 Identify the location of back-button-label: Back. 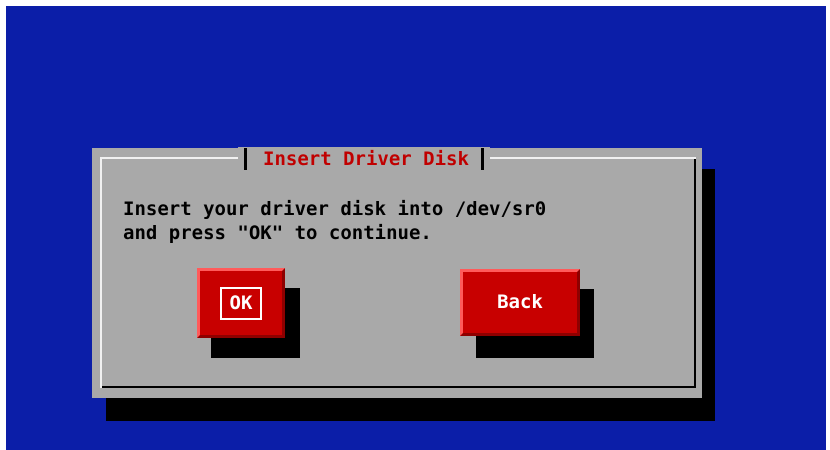
(520, 302).